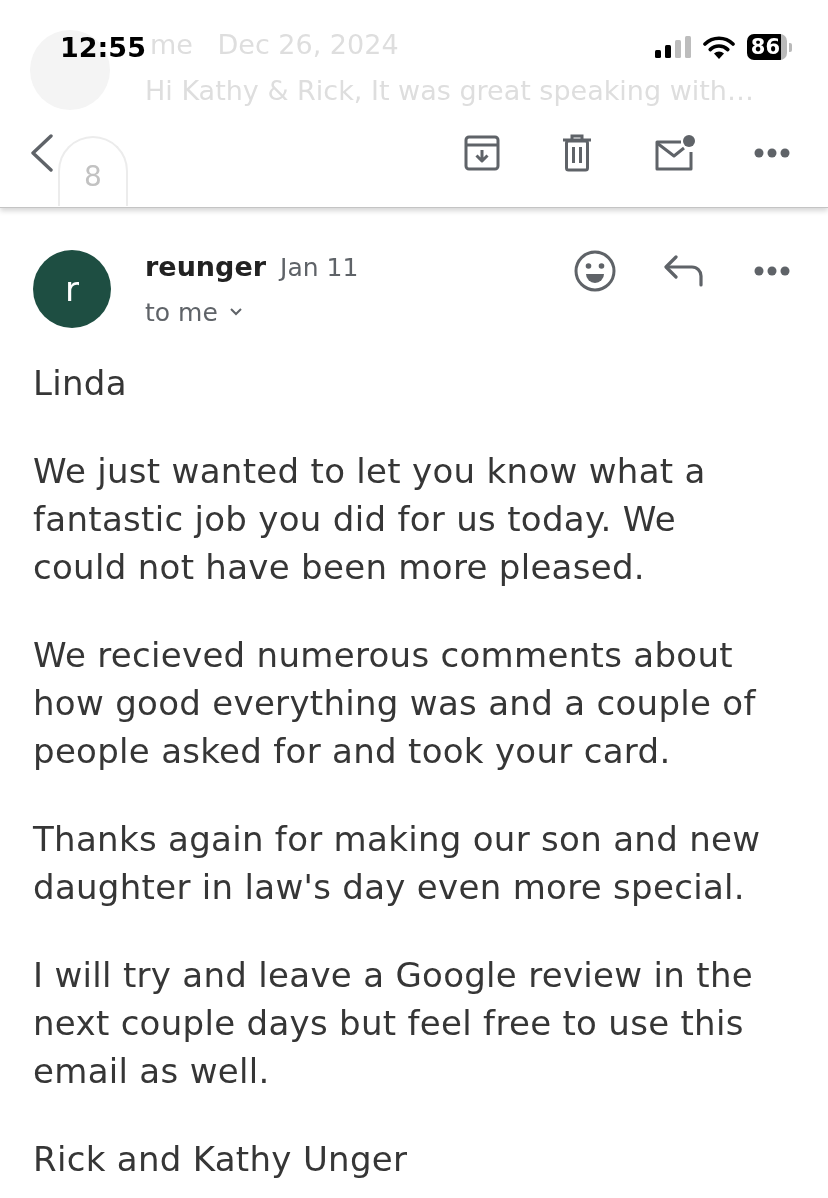 The width and height of the screenshot is (828, 1198). Describe the element at coordinates (718, 47) in the screenshot. I see `wifi-icon` at that location.